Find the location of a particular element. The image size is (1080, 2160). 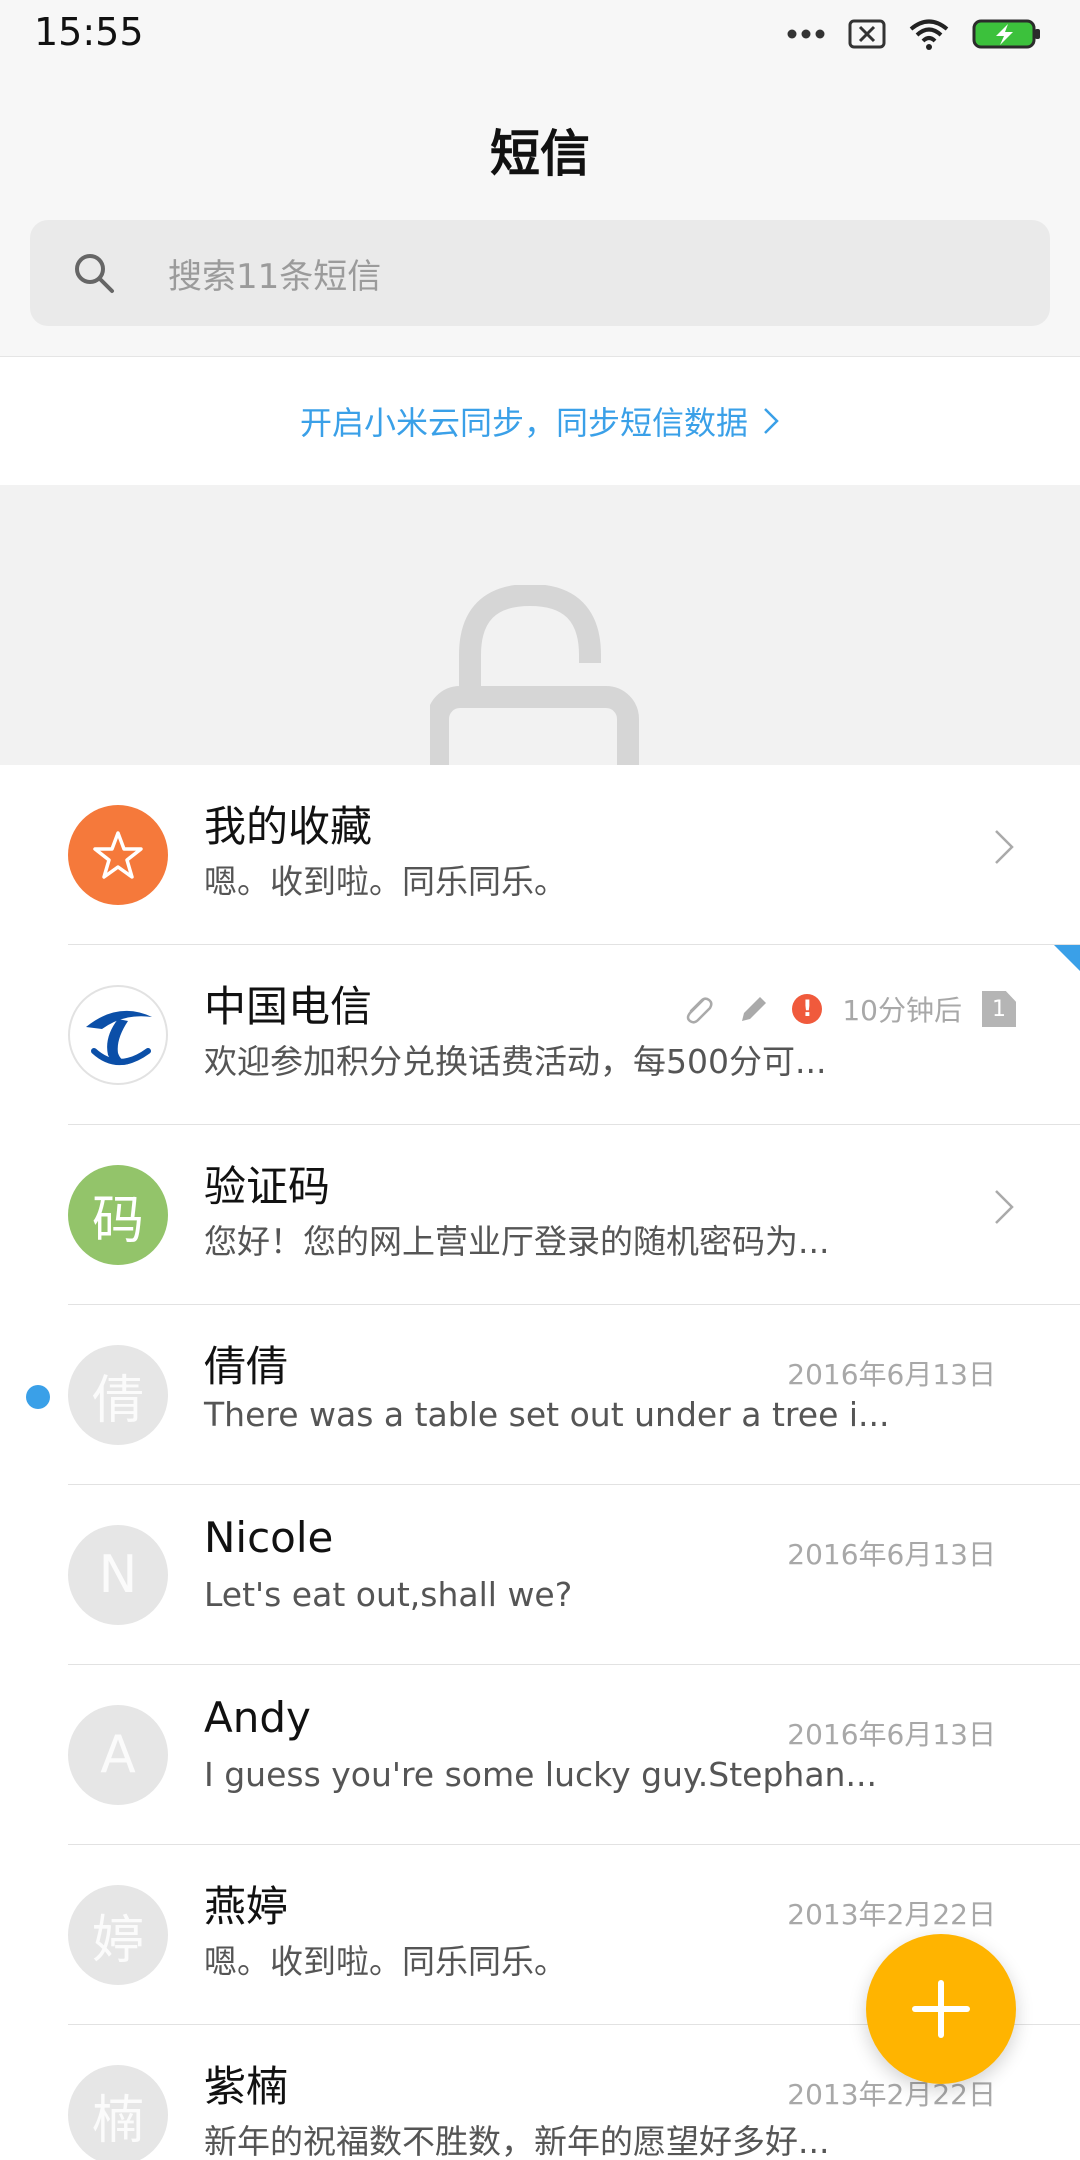

status-time: 15:55 is located at coordinates (89, 32).